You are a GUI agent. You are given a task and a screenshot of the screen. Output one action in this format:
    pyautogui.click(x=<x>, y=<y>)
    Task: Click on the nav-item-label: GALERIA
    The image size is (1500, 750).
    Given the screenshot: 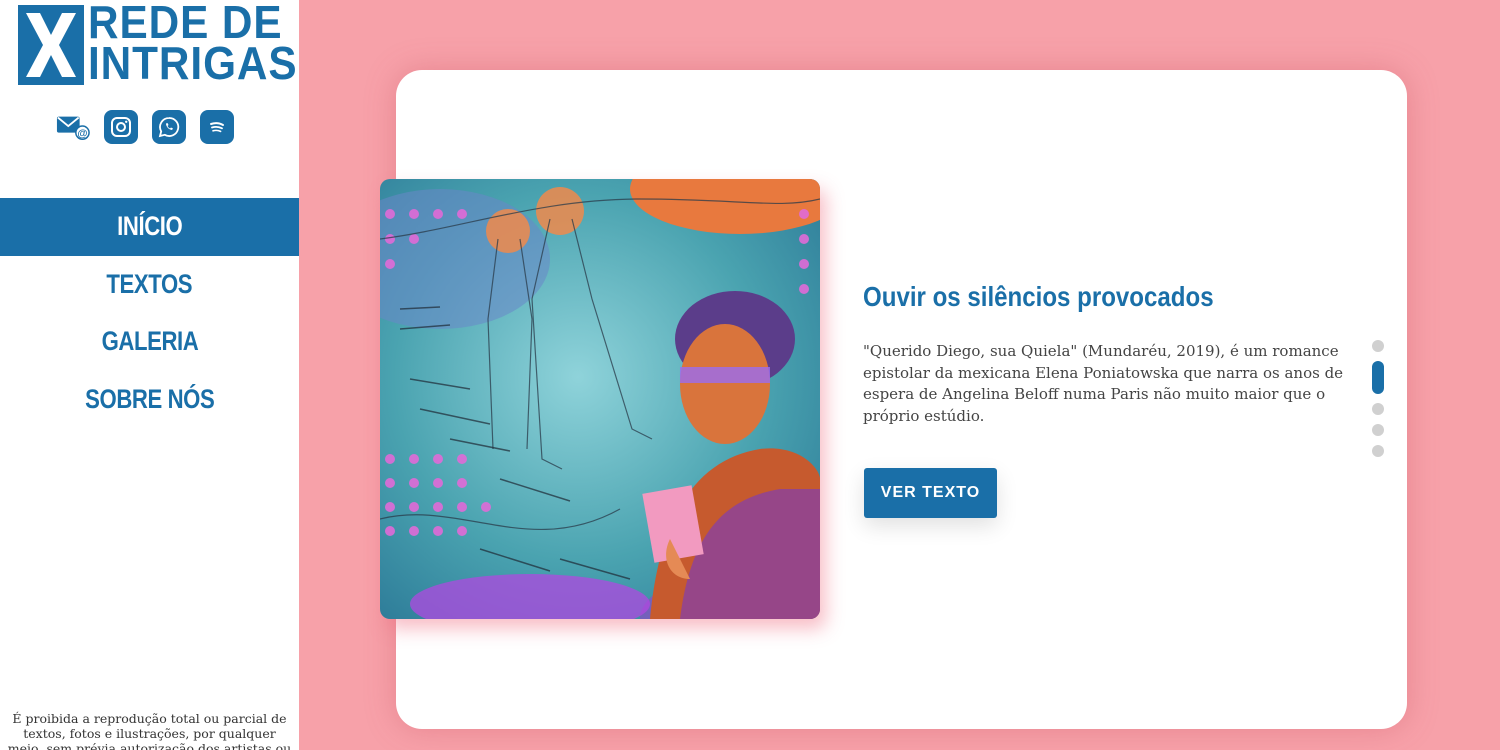 What is the action you would take?
    pyautogui.click(x=149, y=341)
    